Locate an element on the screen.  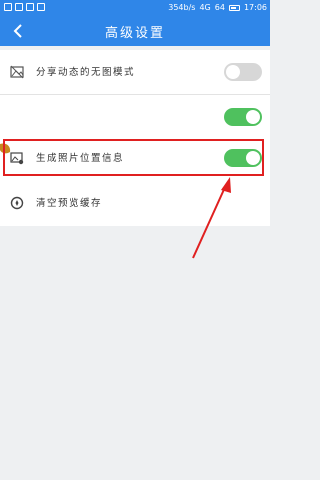
battery-icon is located at coordinates (234, 7).